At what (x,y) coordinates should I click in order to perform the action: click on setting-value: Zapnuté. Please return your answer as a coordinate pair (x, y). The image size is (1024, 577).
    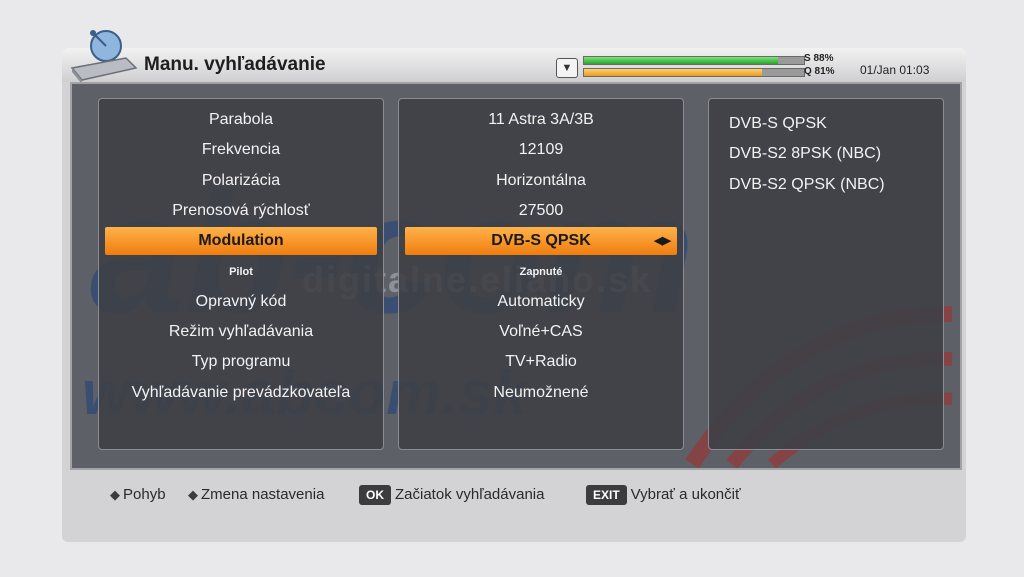
    Looking at the image, I should click on (541, 272).